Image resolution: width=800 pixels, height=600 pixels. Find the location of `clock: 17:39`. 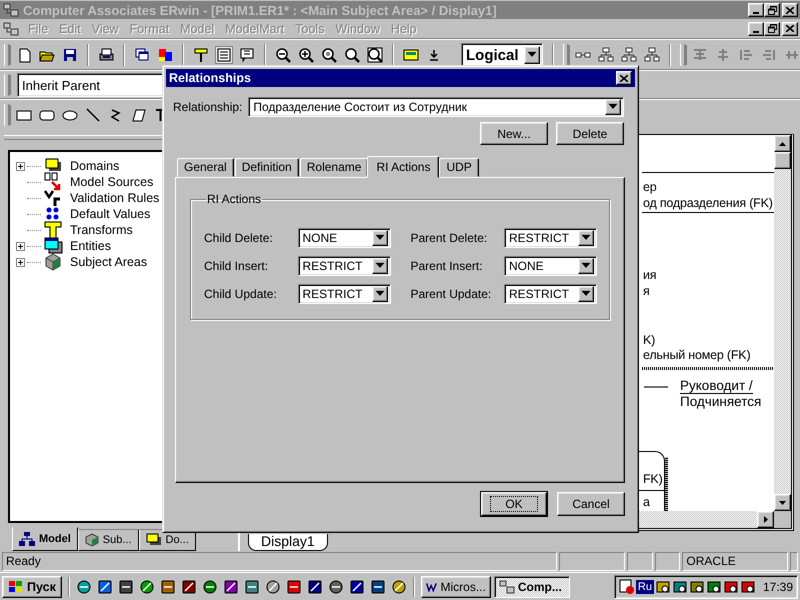

clock: 17:39 is located at coordinates (777, 587).